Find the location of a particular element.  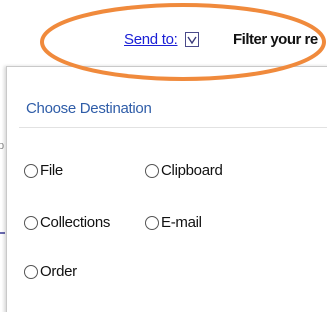

destination-option-label: File is located at coordinates (51, 170).